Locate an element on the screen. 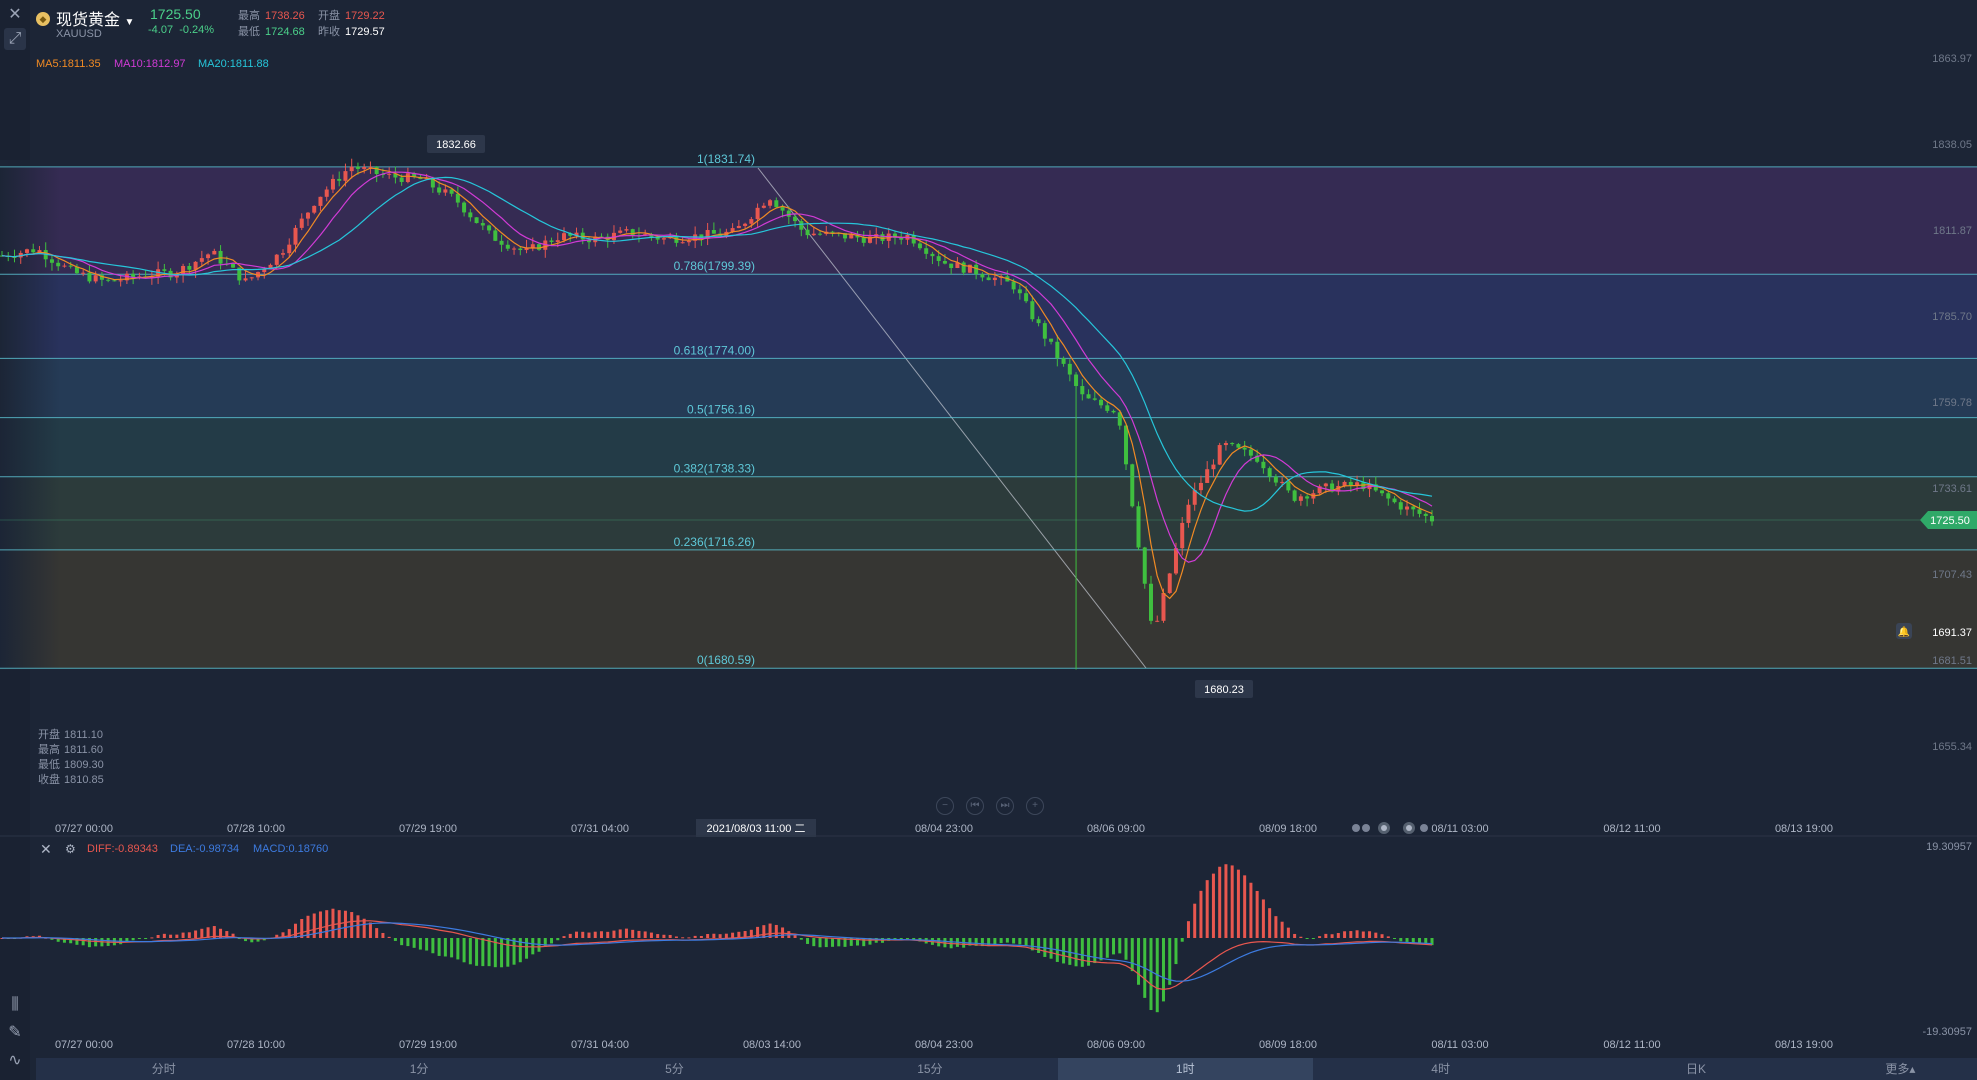  period-tab: 4时 is located at coordinates (1440, 1069).